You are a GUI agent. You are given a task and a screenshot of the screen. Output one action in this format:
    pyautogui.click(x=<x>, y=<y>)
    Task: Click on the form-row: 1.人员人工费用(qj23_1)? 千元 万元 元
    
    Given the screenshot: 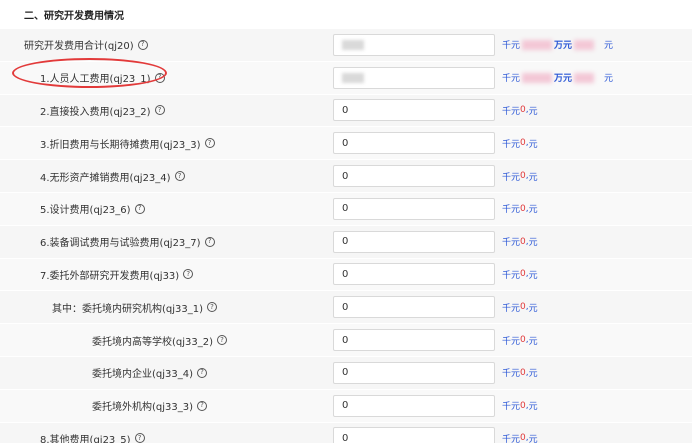 What is the action you would take?
    pyautogui.click(x=346, y=78)
    